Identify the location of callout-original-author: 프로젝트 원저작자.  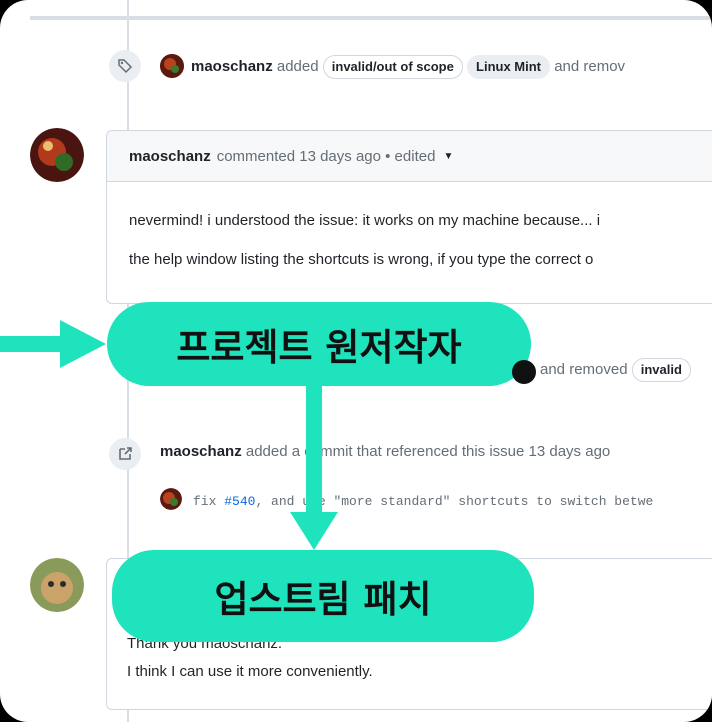
(319, 344).